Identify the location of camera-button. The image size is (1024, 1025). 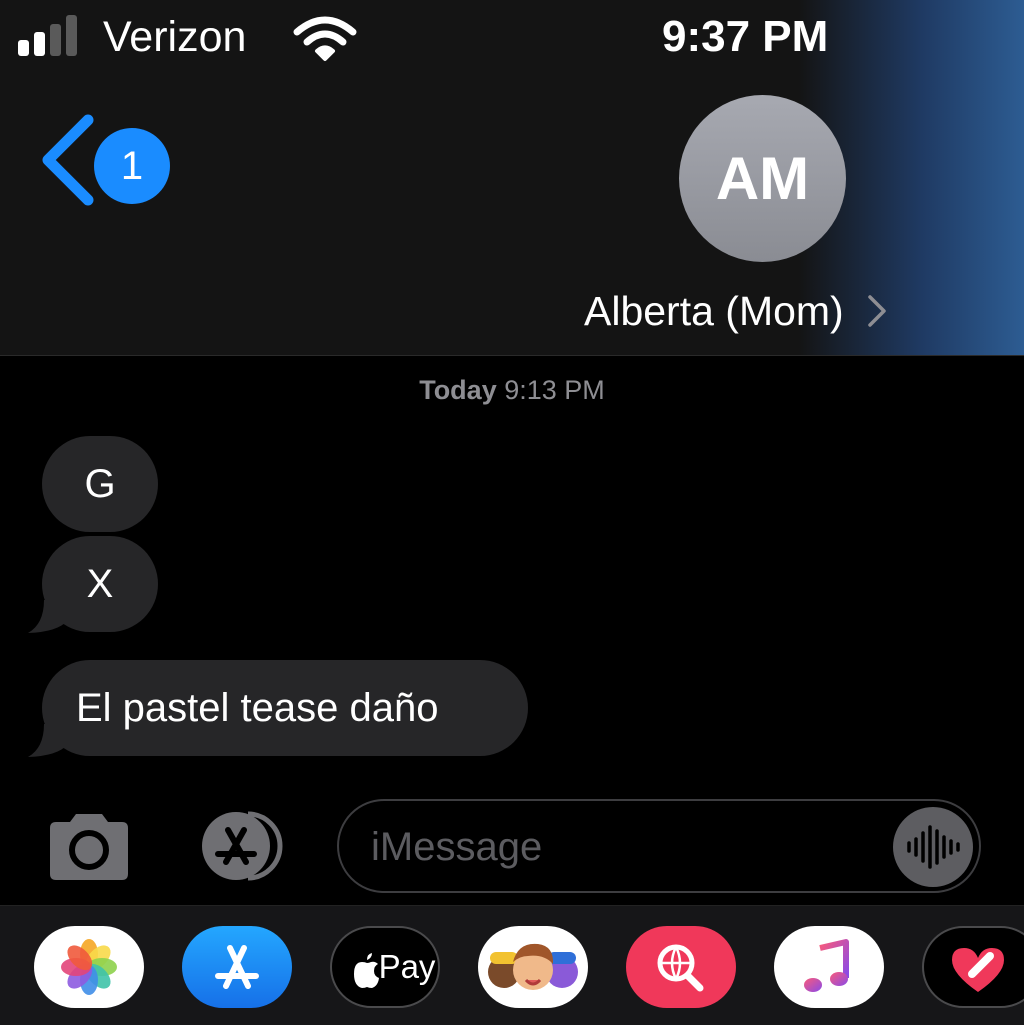
(89, 847).